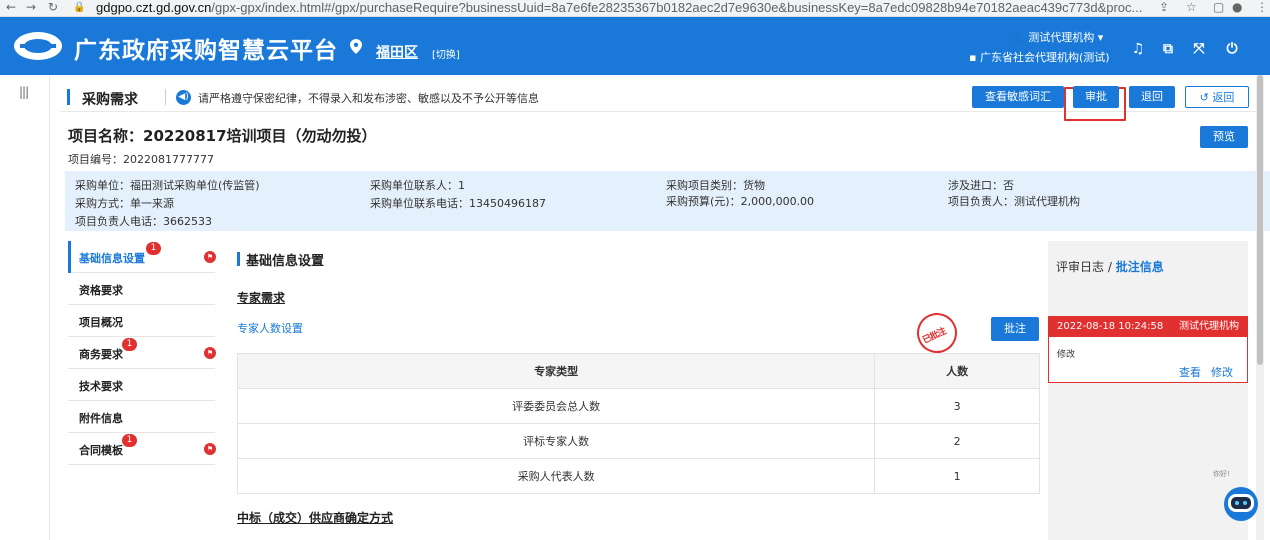 The image size is (1270, 540). I want to click on expert-count: 2, so click(957, 441).